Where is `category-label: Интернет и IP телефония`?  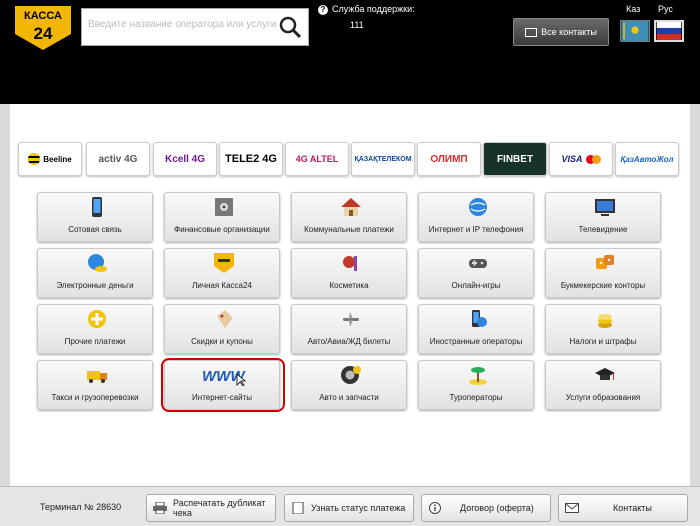 category-label: Интернет и IP телефония is located at coordinates (476, 229).